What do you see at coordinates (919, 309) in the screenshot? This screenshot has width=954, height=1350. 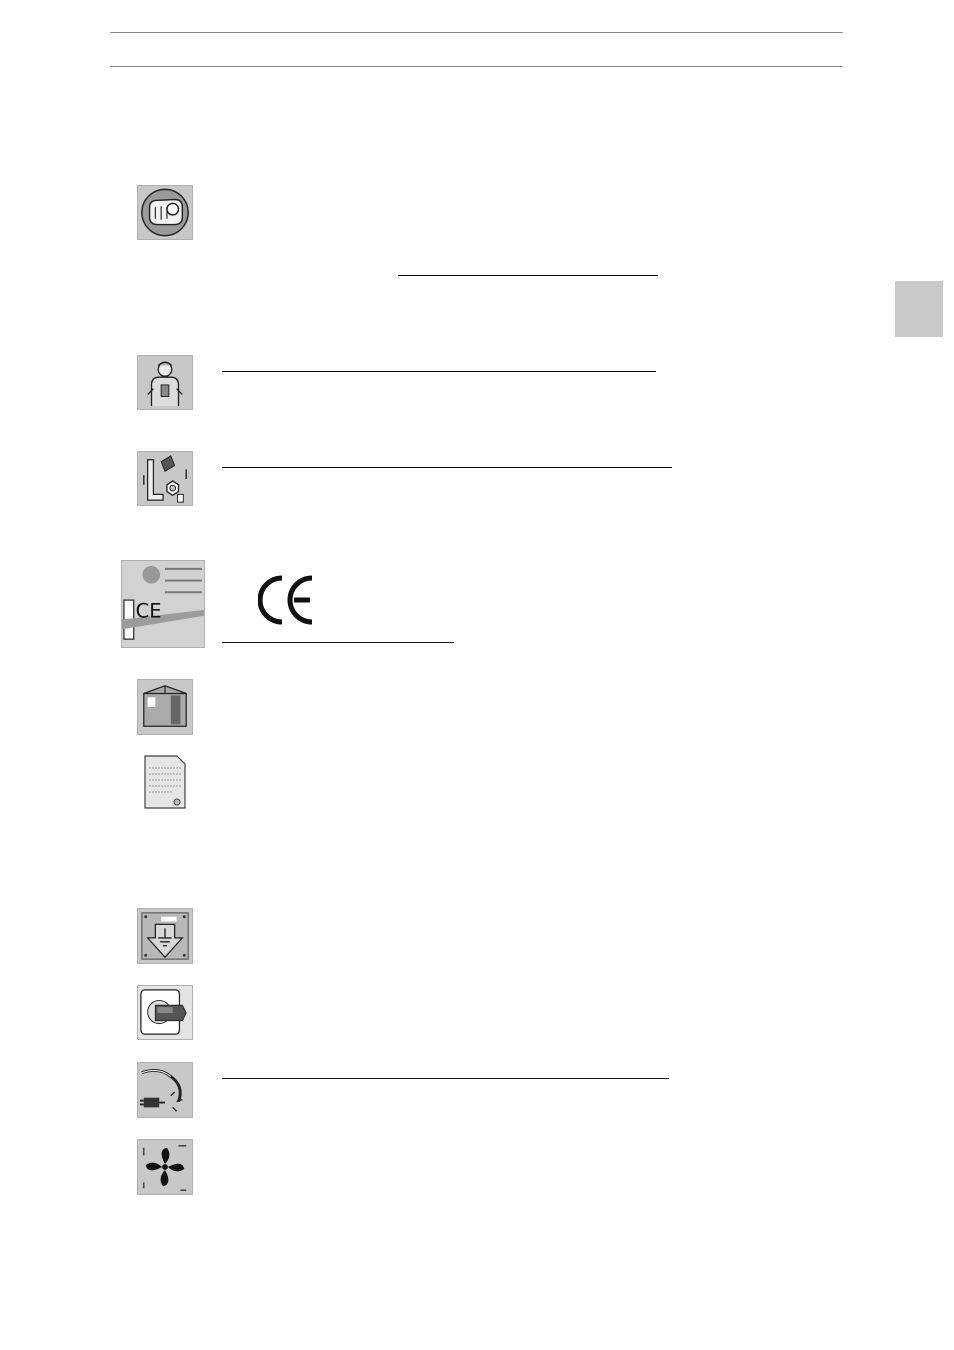 I see `section-tab` at bounding box center [919, 309].